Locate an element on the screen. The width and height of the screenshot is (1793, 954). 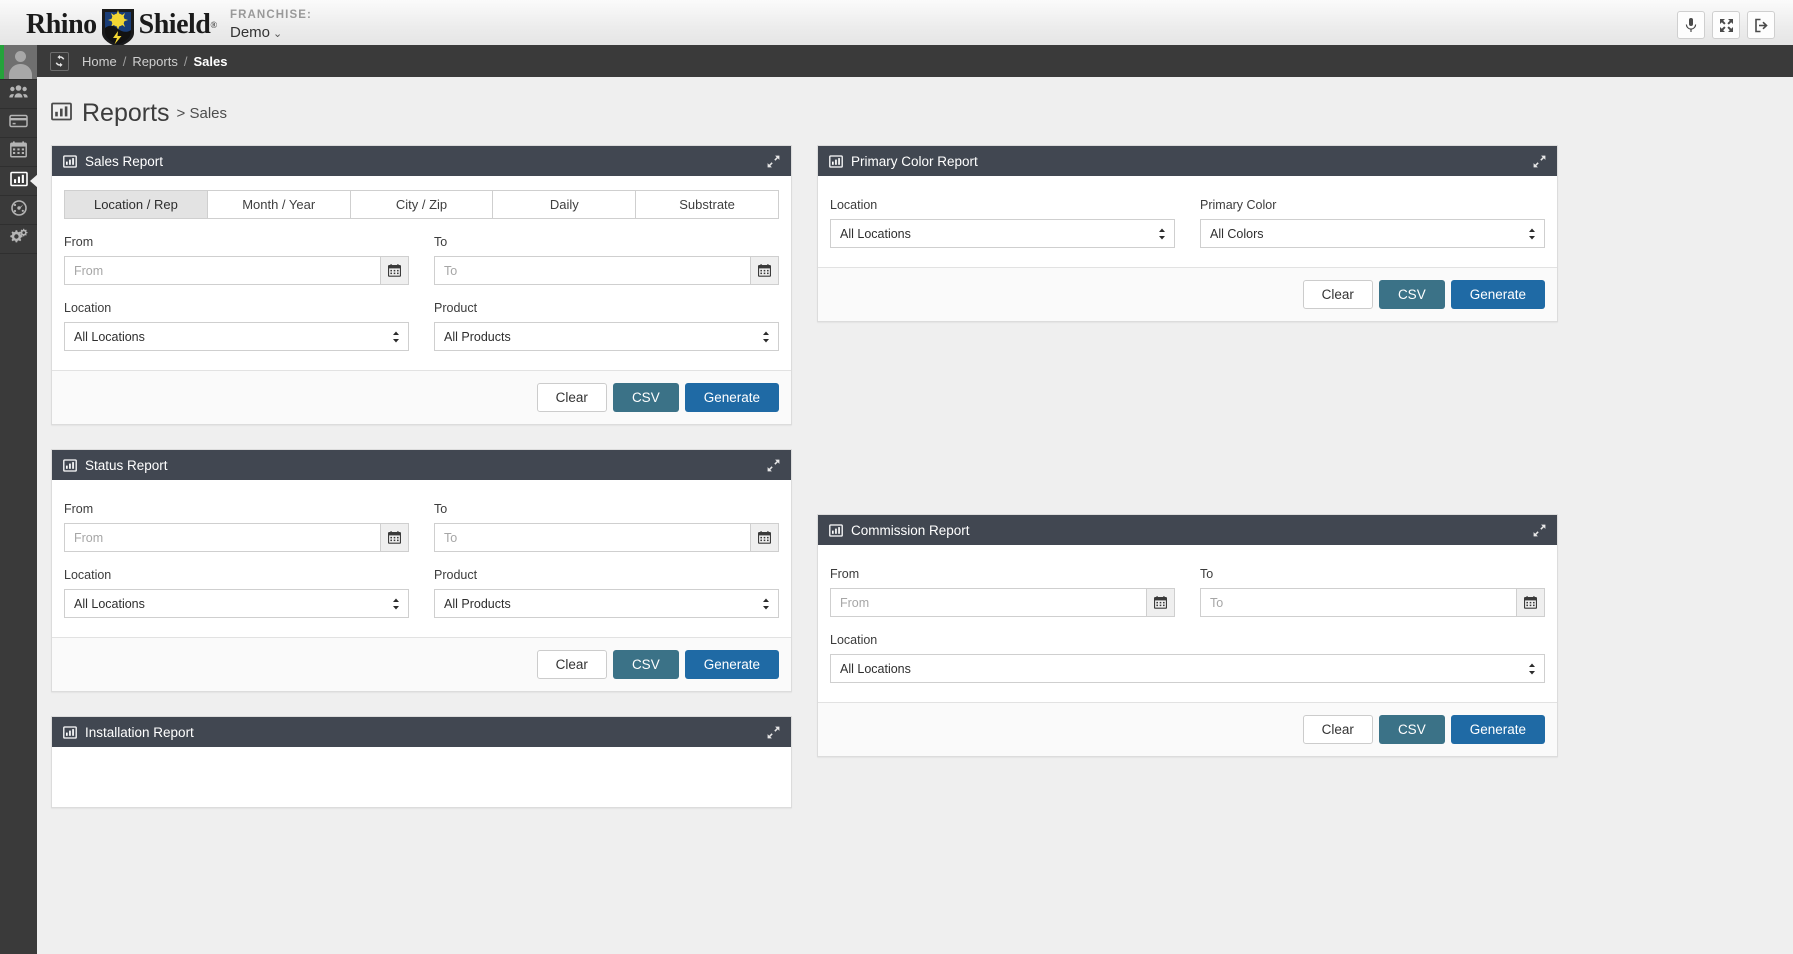
tab-location-rep: Location / Rep is located at coordinates (136, 204).